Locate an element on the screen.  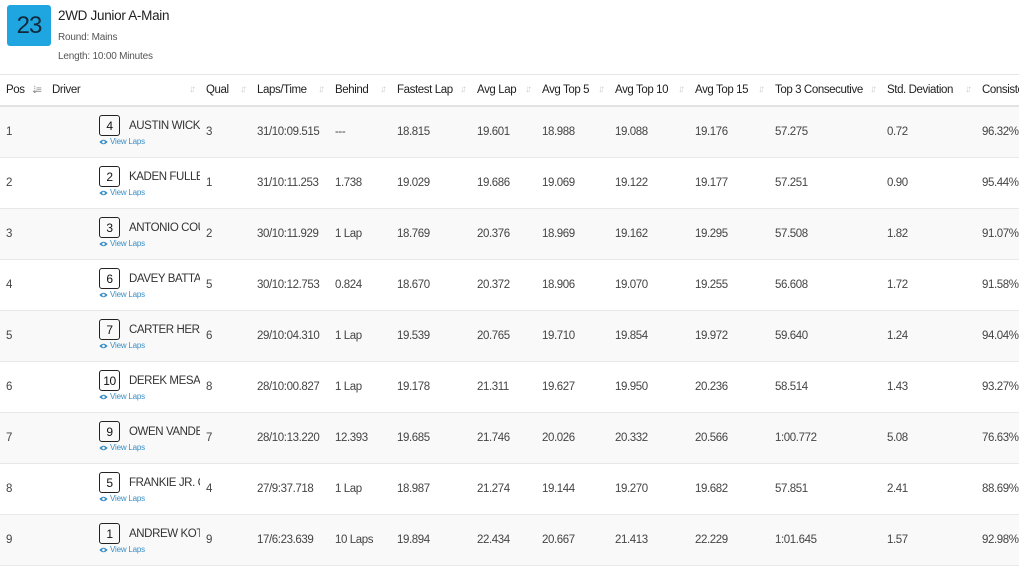
cell-pos: 5 is located at coordinates (23, 336).